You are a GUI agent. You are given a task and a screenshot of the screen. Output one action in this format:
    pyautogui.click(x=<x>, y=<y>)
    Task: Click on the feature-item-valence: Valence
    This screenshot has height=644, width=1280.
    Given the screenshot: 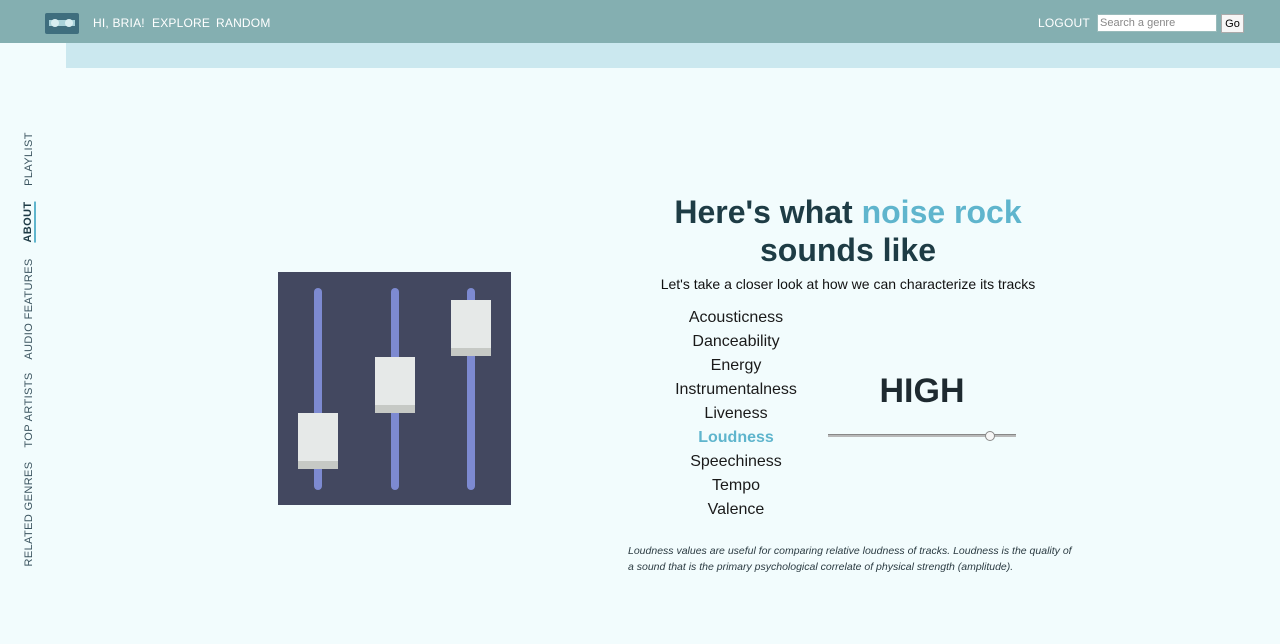 What is the action you would take?
    pyautogui.click(x=736, y=510)
    